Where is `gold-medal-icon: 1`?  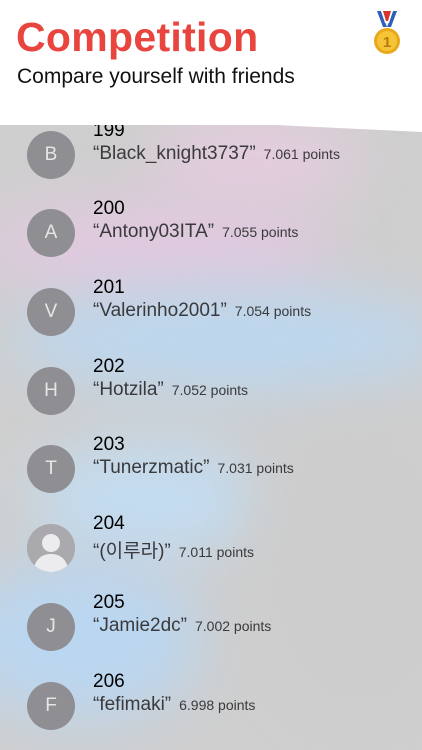
gold-medal-icon: 1 is located at coordinates (387, 34).